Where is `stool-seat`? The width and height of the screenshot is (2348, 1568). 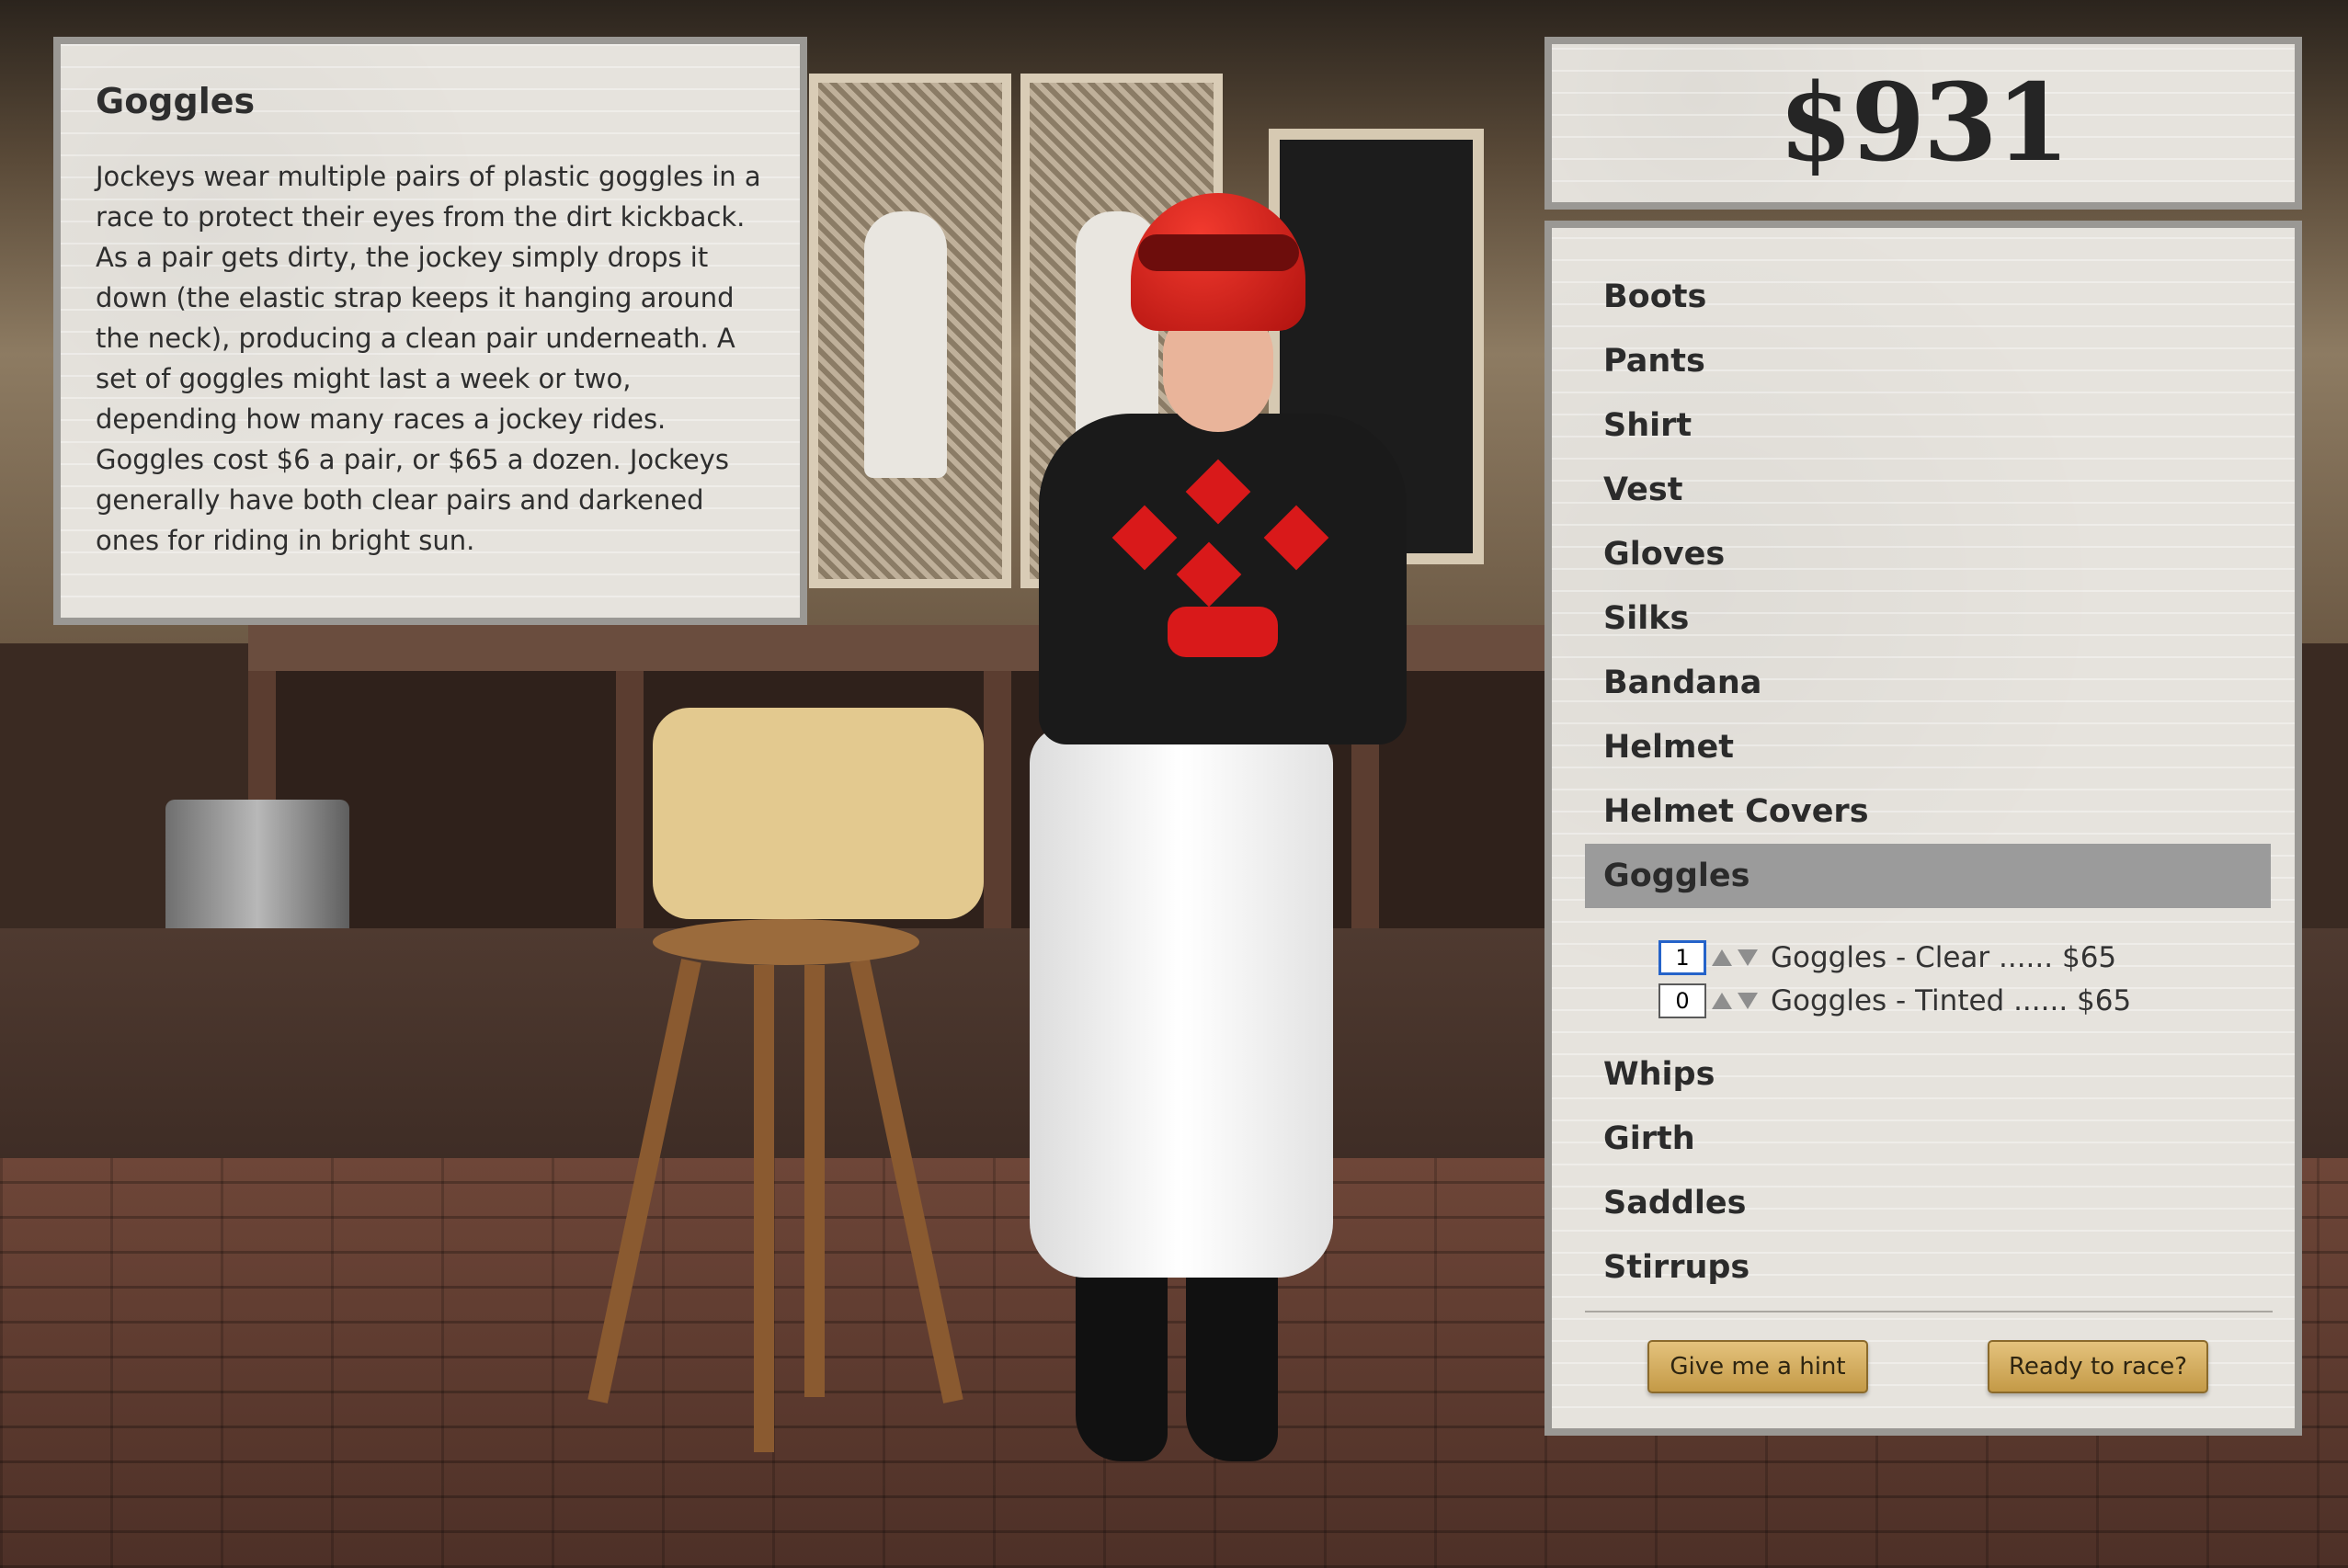 stool-seat is located at coordinates (786, 942).